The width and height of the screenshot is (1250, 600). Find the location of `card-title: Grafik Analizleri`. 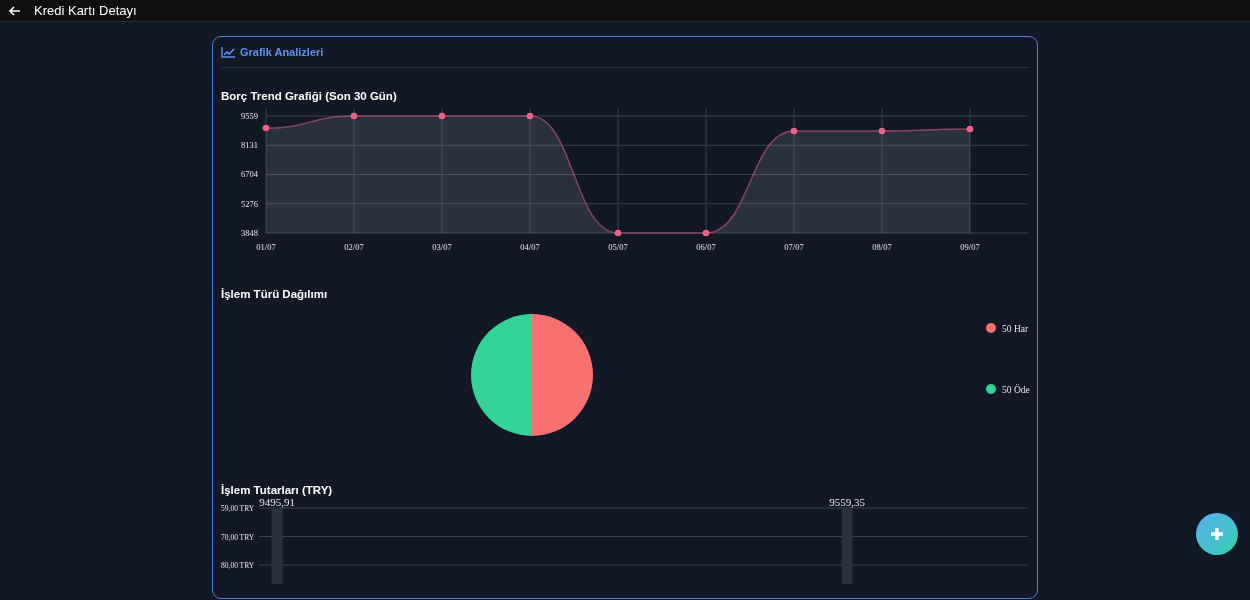

card-title: Grafik Analizleri is located at coordinates (282, 52).